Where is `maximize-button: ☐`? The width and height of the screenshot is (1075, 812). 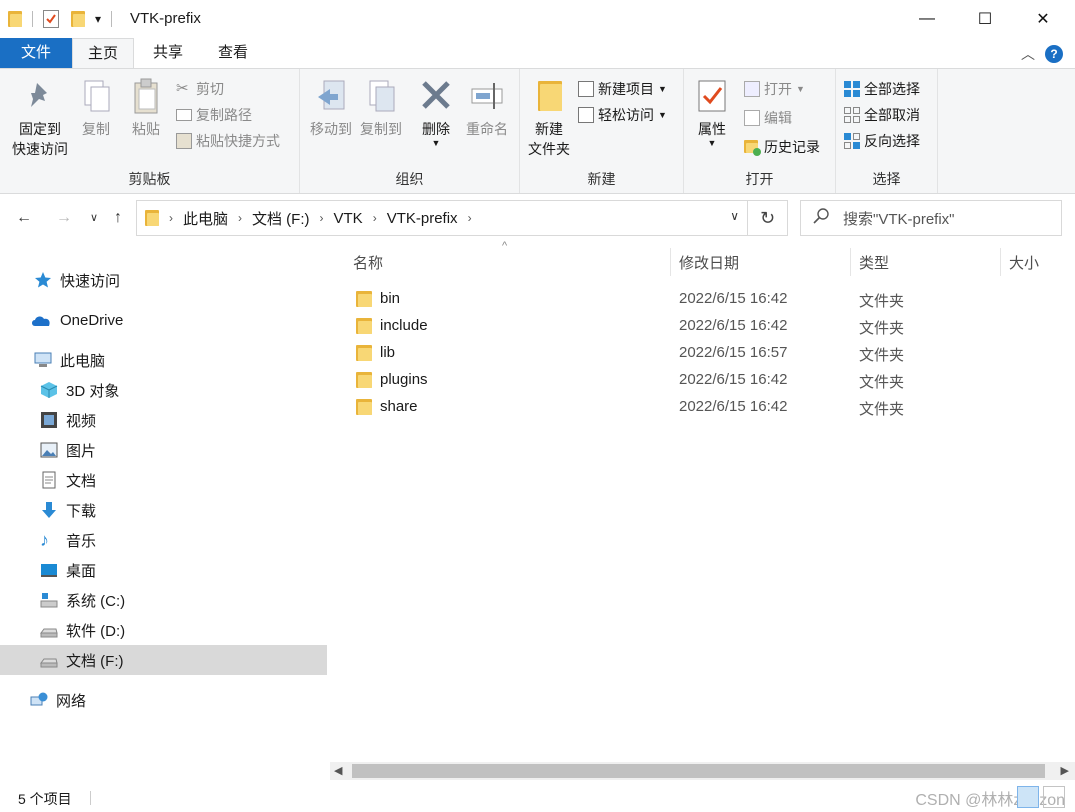
maximize-button: ☐ is located at coordinates (985, 19).